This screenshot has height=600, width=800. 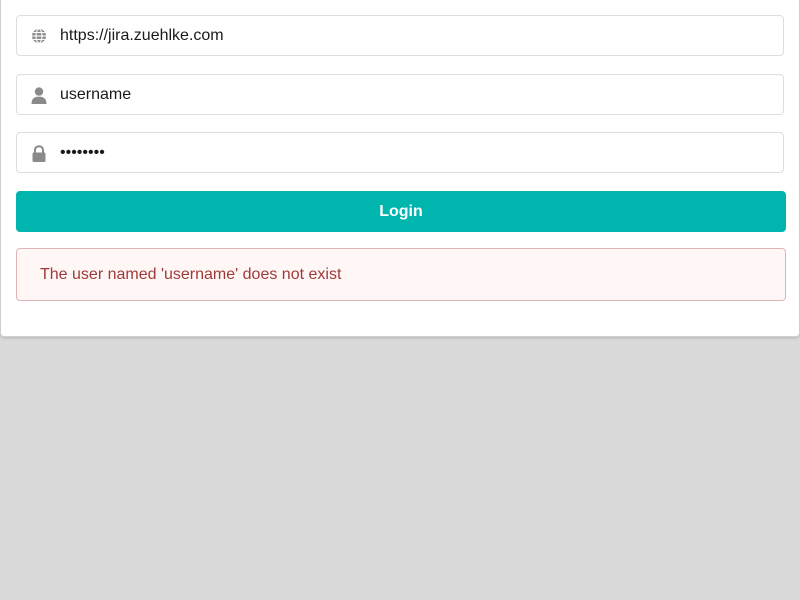 I want to click on password-field, so click(x=400, y=152).